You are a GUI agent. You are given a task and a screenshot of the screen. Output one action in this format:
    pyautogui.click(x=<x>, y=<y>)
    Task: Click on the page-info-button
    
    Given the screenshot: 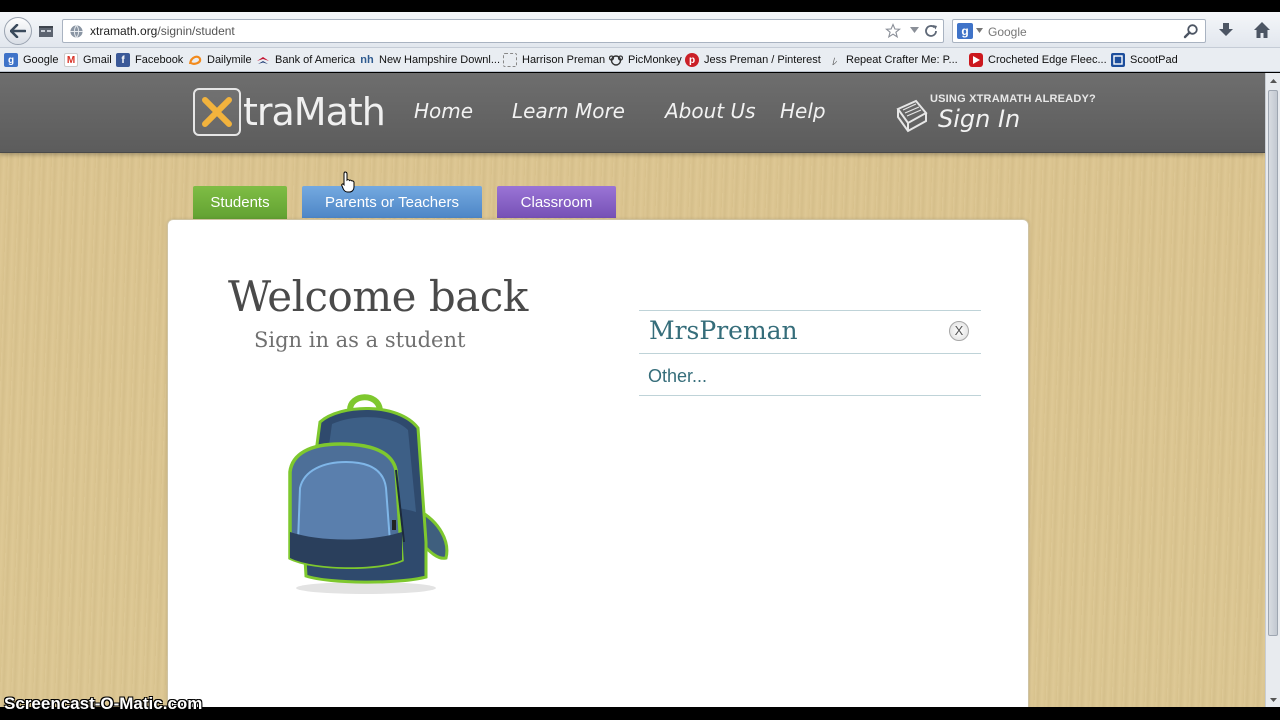 What is the action you would take?
    pyautogui.click(x=46, y=31)
    